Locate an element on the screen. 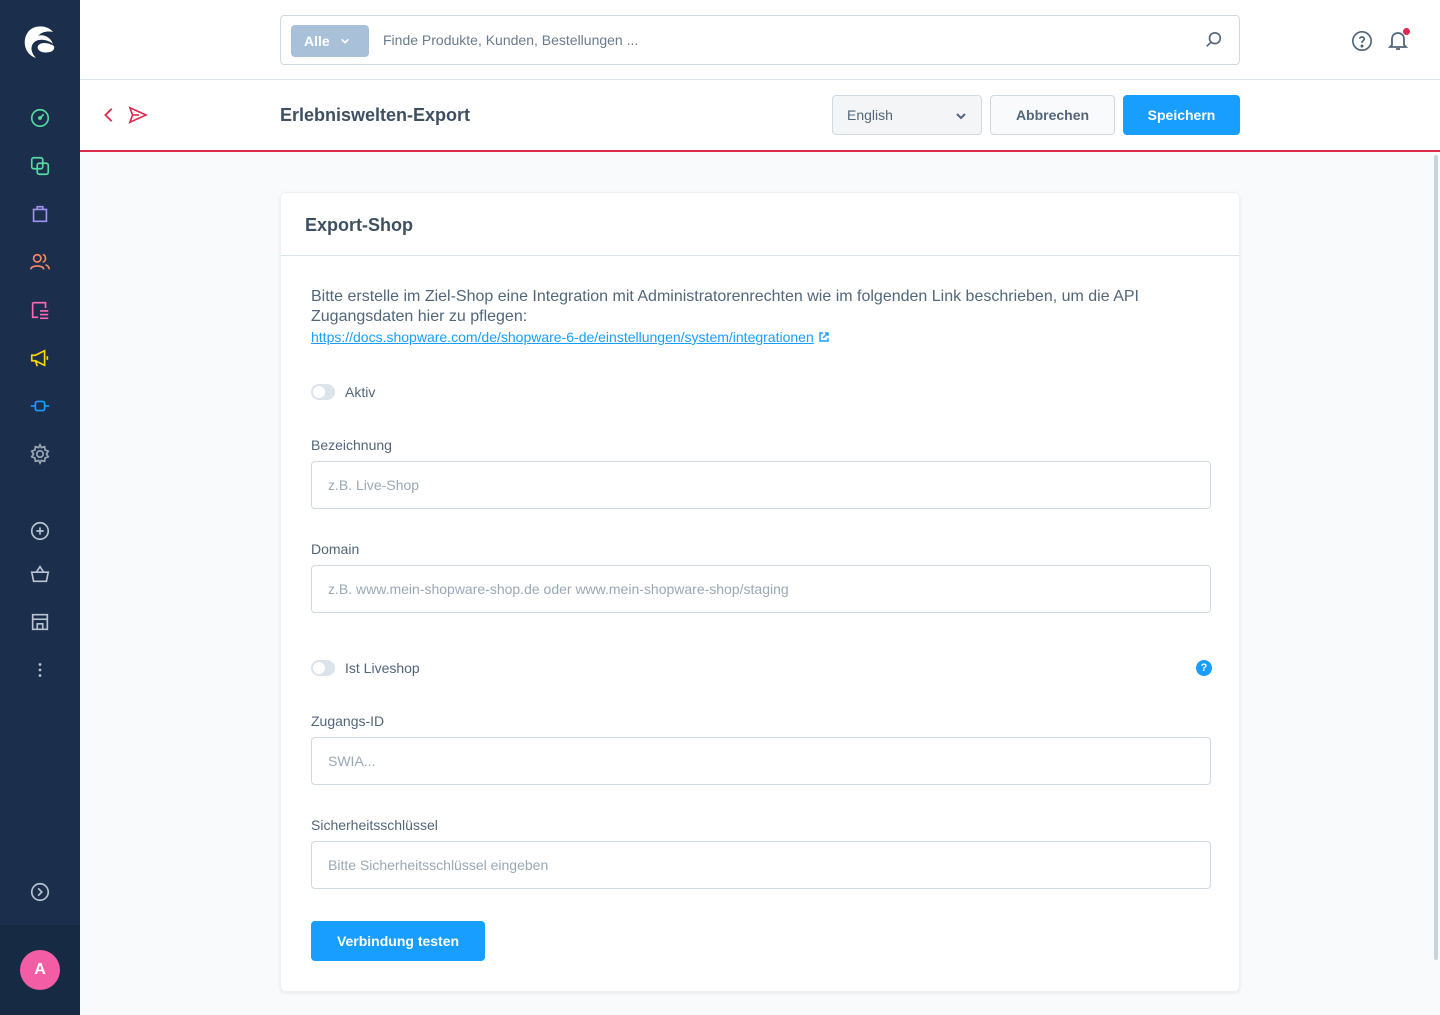  card-title: Export-Shop is located at coordinates (760, 224).